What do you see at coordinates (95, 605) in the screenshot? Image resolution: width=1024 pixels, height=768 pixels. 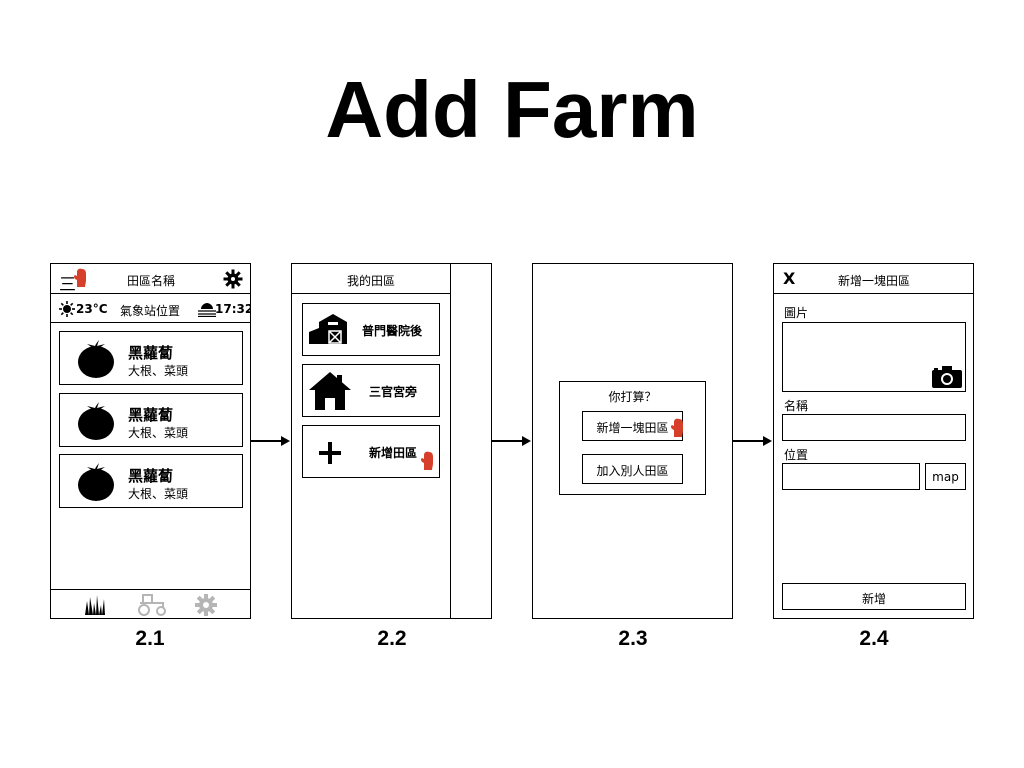 I see `grass-icon` at bounding box center [95, 605].